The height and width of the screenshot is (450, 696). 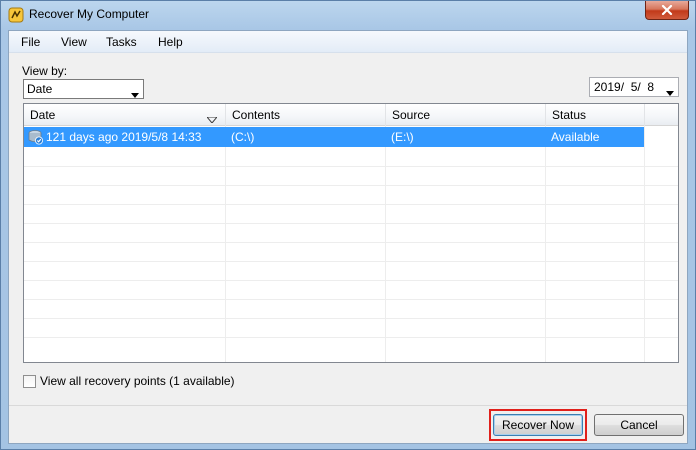 What do you see at coordinates (45, 71) in the screenshot?
I see `view-by-label: View by:` at bounding box center [45, 71].